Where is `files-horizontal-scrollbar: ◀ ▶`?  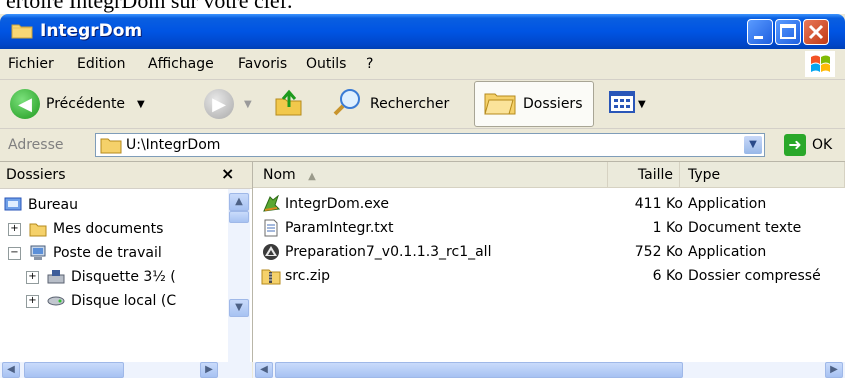 files-horizontal-scrollbar: ◀ ▶ is located at coordinates (549, 370).